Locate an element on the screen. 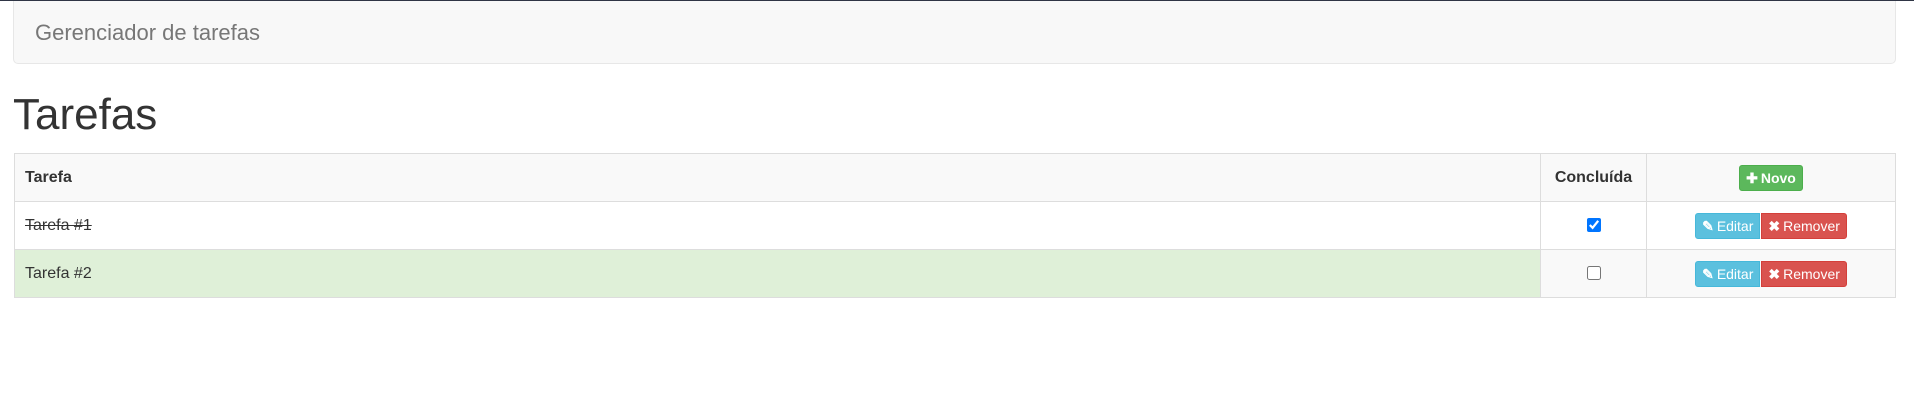  task-cell: Tarefa #2 is located at coordinates (777, 273).